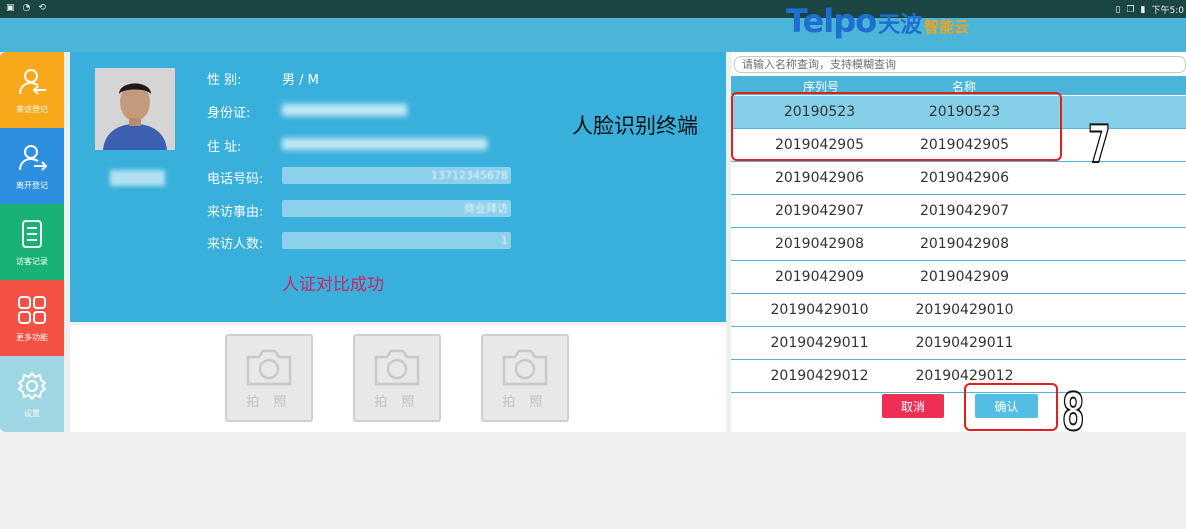 The width and height of the screenshot is (1186, 529). Describe the element at coordinates (964, 310) in the screenshot. I see `device-name: 20190429010` at that location.